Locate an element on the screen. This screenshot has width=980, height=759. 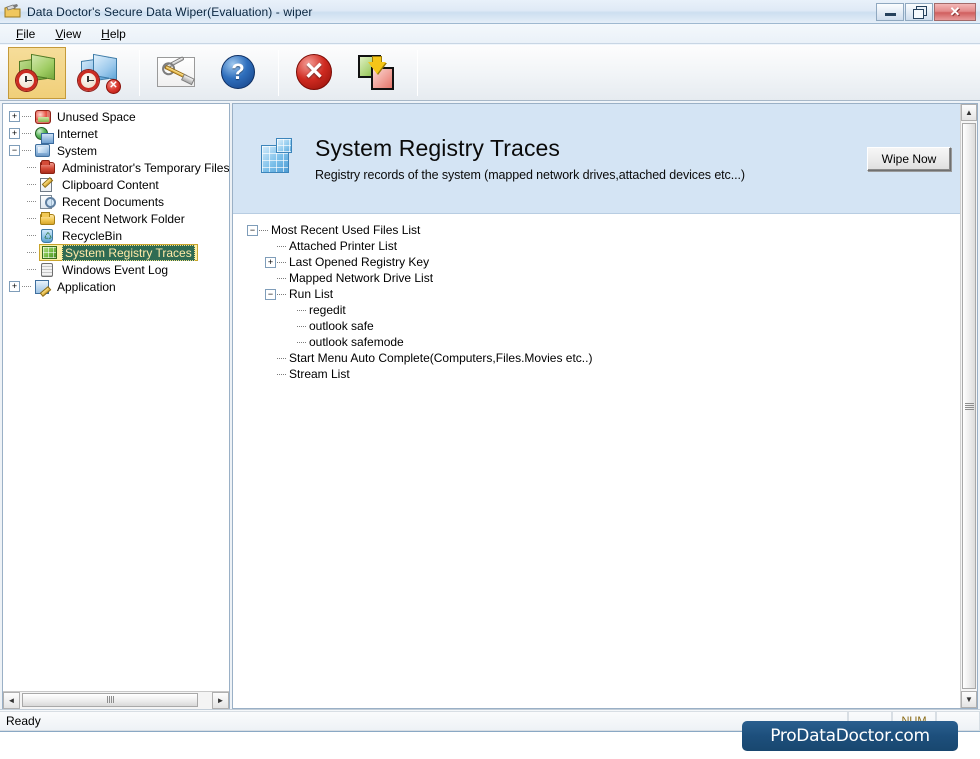
registry-cube-icon is located at coordinates (50, 252).